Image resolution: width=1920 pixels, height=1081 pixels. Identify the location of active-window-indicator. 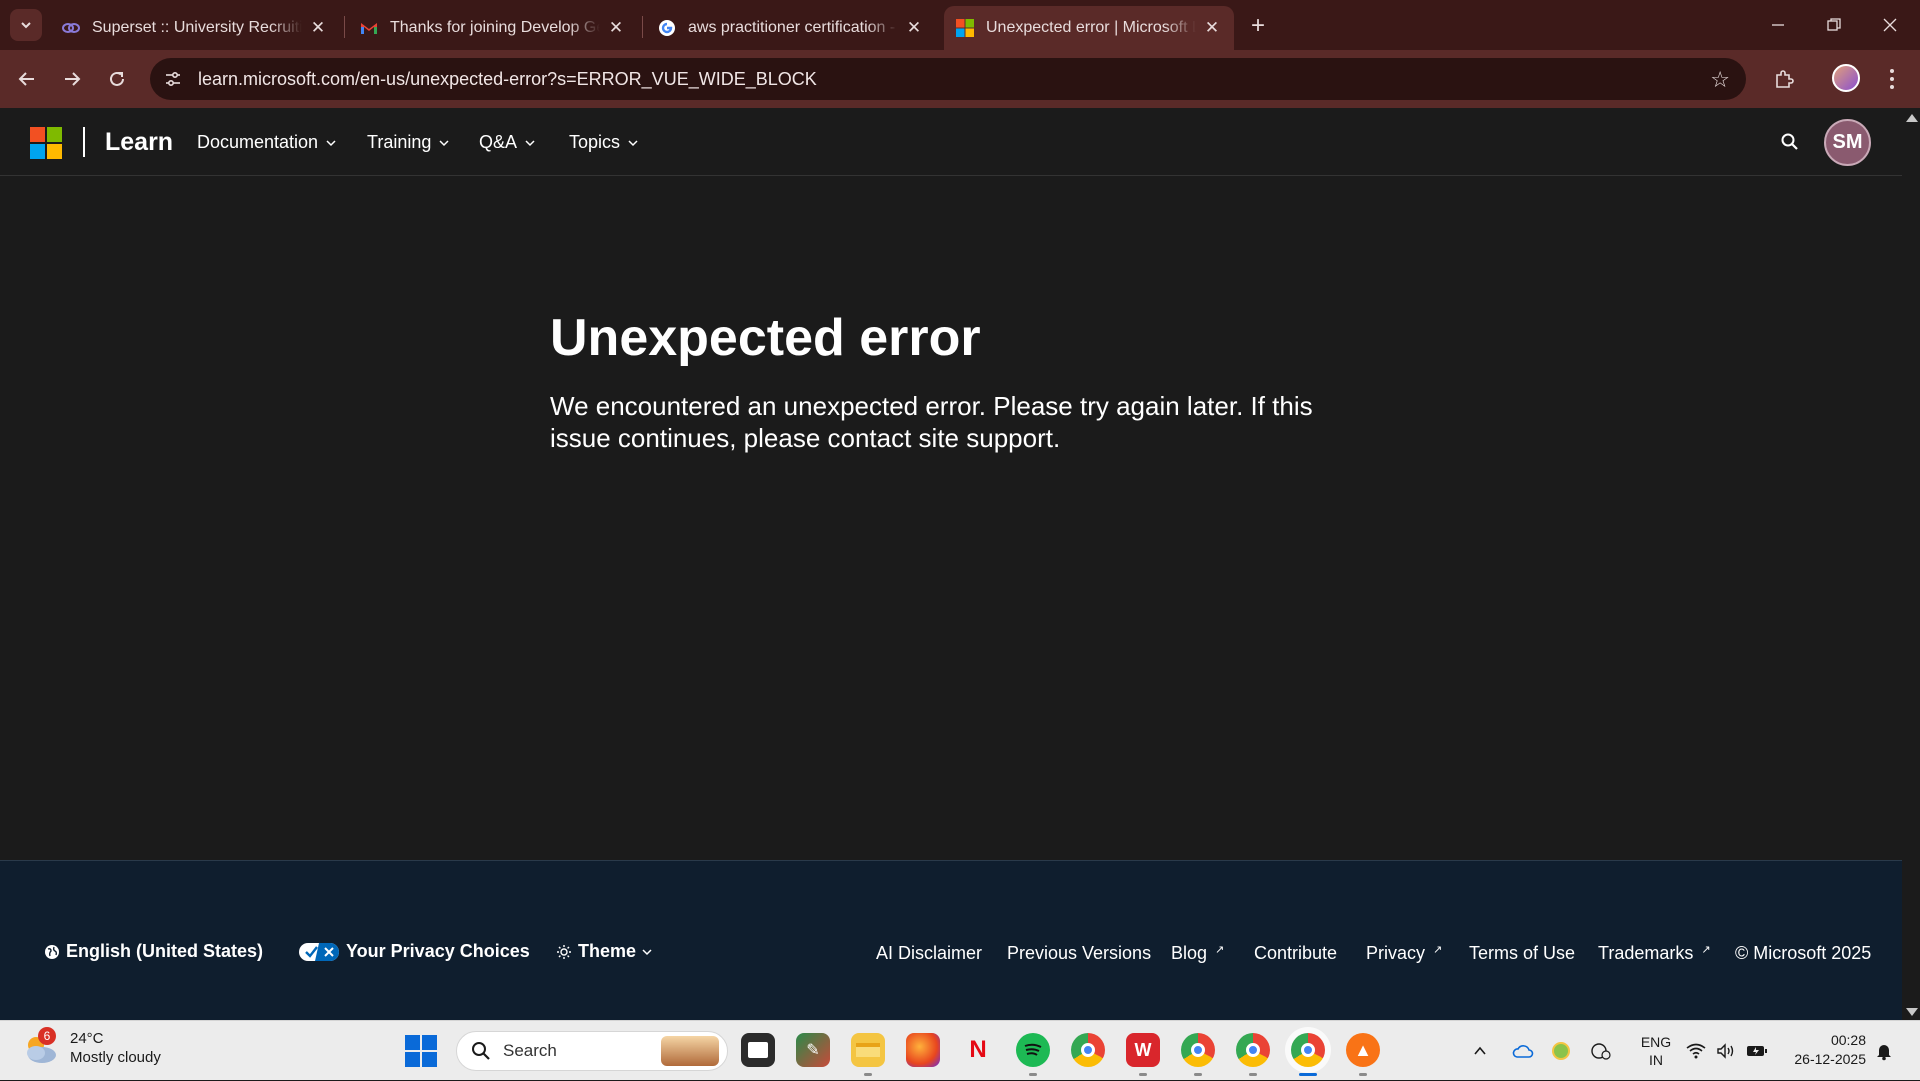
(1308, 1074).